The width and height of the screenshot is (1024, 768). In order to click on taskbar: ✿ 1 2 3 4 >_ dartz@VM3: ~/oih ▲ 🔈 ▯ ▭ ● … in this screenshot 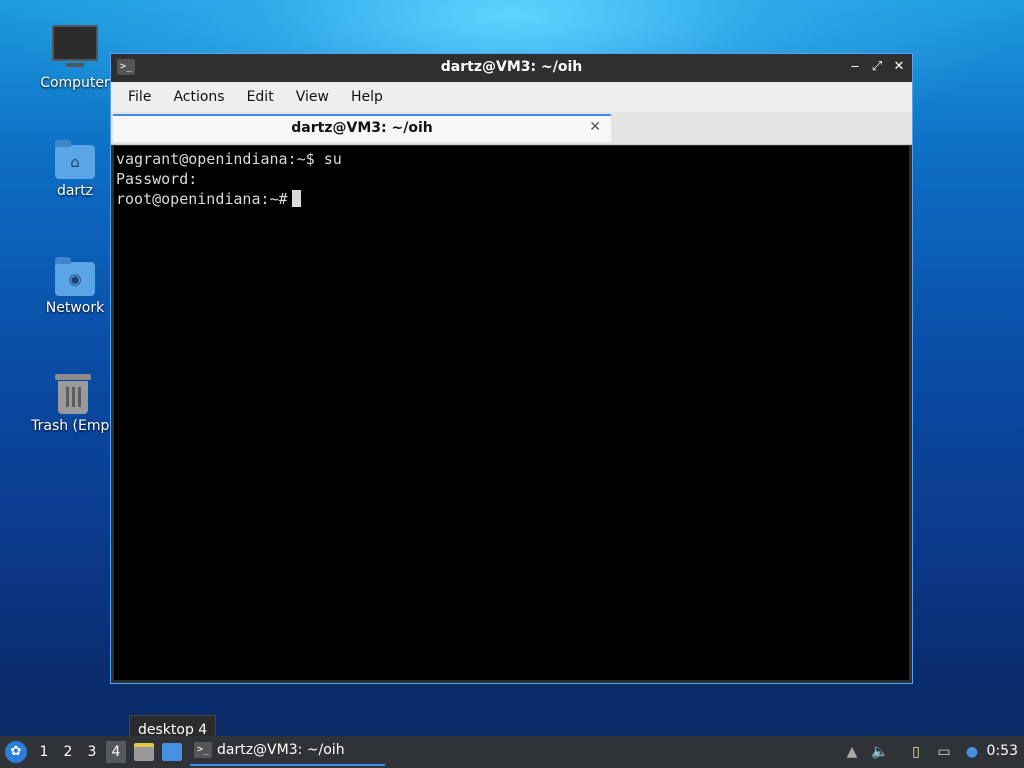, I will do `click(512, 752)`.